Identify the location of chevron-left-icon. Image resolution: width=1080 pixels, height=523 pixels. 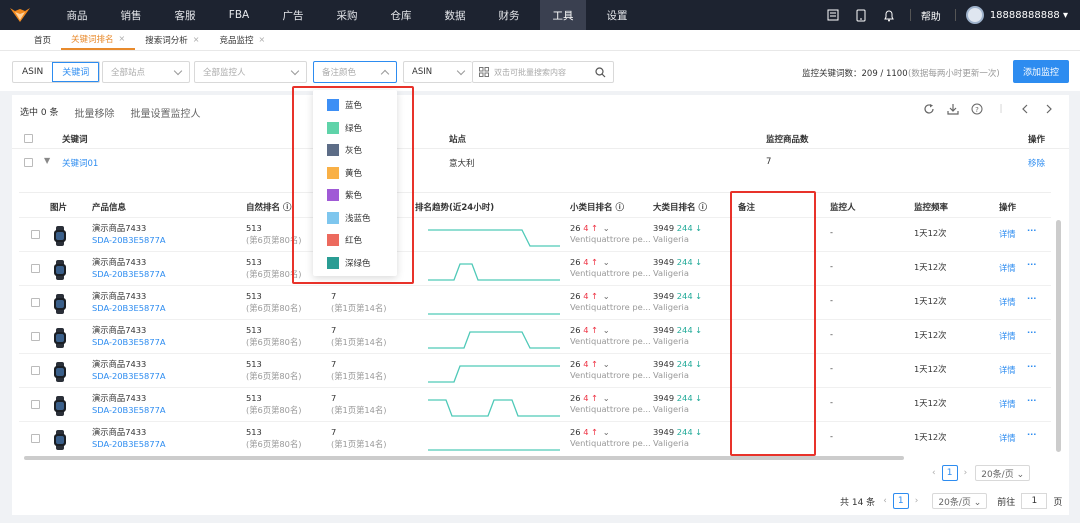
(1025, 109).